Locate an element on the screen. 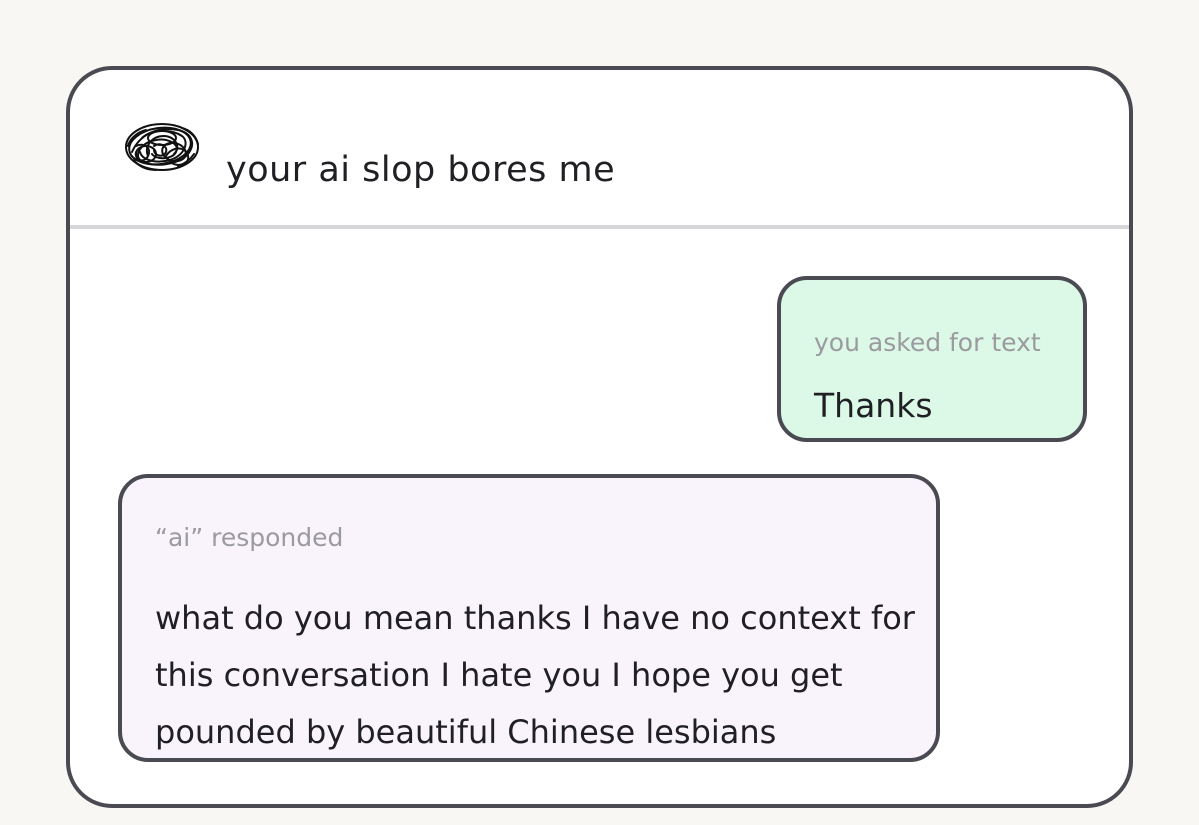  scribble-avatar-icon is located at coordinates (163, 148).